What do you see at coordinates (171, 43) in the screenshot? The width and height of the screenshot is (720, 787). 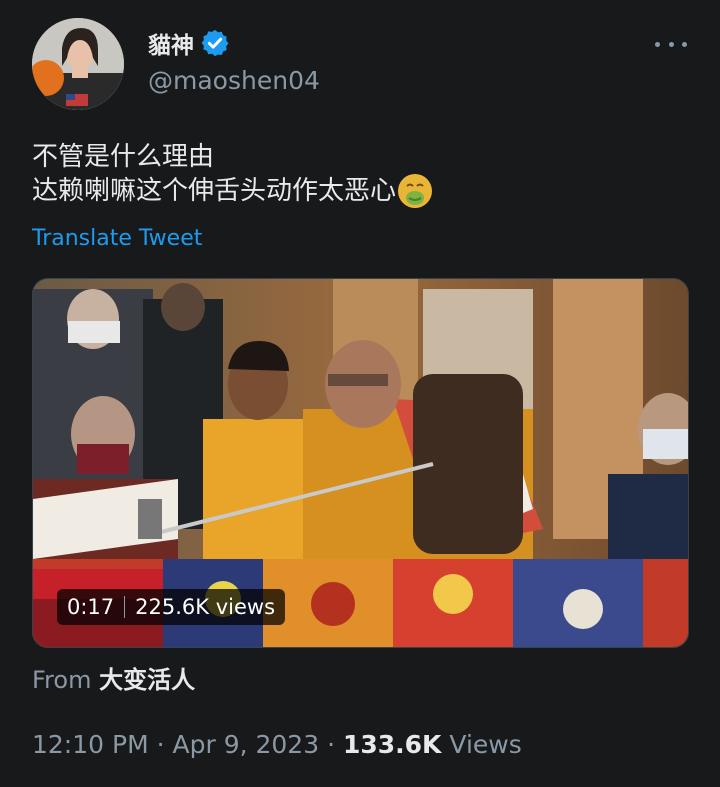 I see `display-name: 貓神` at bounding box center [171, 43].